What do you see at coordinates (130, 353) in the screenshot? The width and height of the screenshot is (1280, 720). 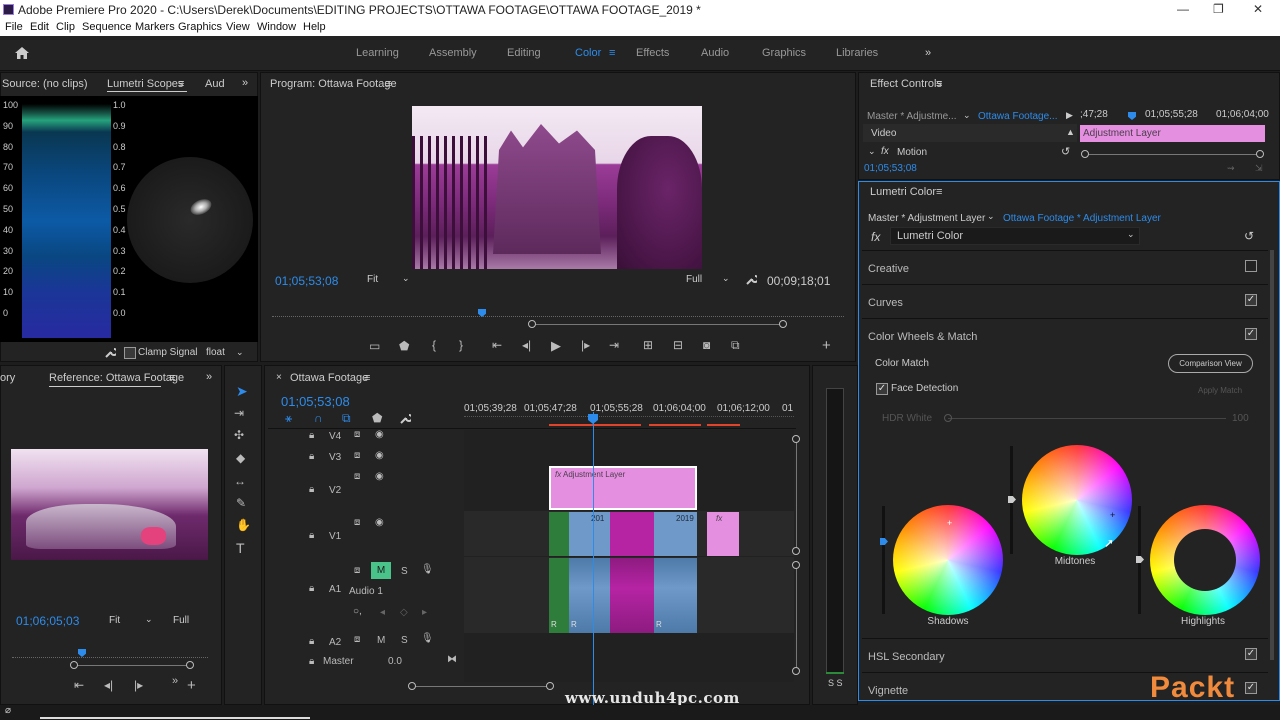 I see `clamp-signal-checkbox` at bounding box center [130, 353].